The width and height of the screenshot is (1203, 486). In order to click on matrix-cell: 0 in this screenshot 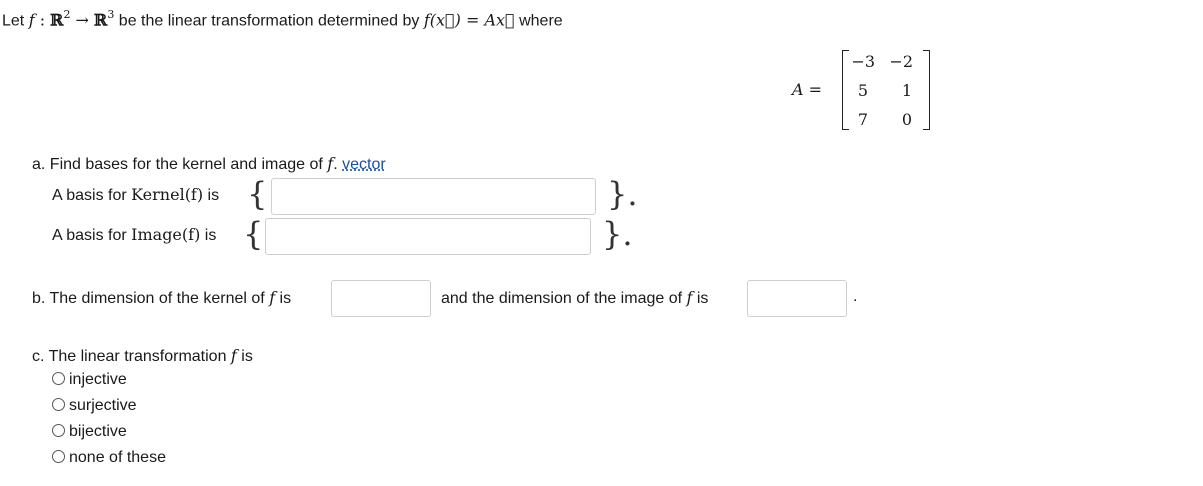, I will do `click(906, 119)`.